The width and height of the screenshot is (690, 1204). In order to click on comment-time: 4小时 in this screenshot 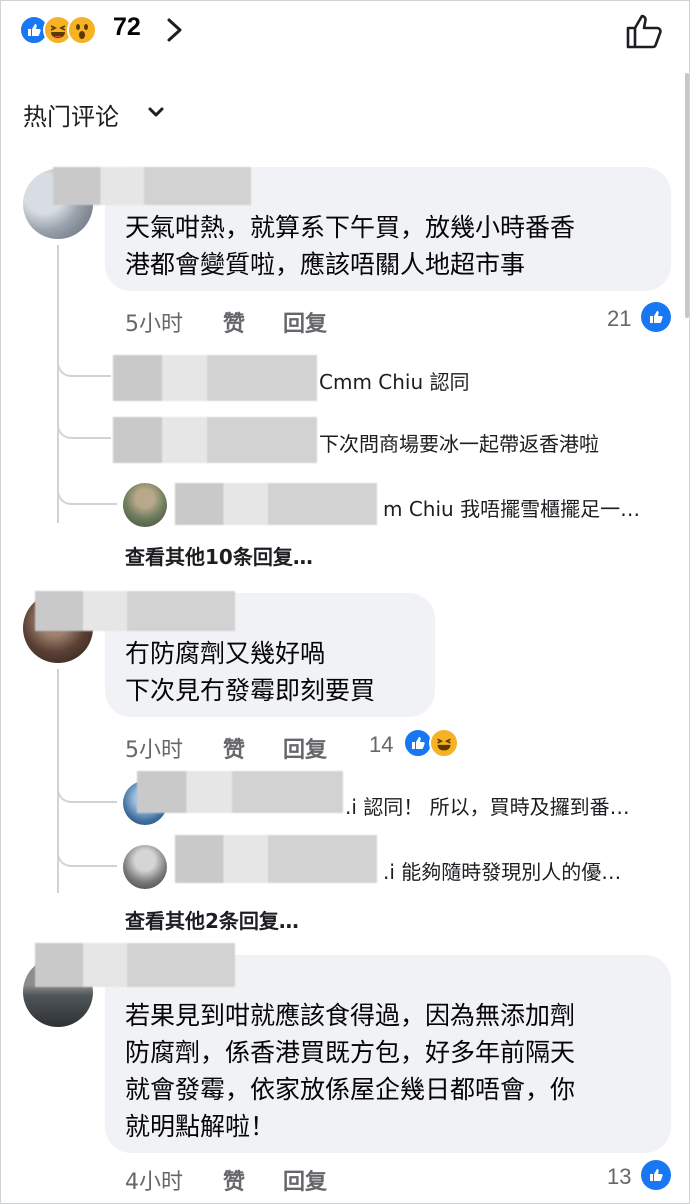, I will do `click(154, 1180)`.